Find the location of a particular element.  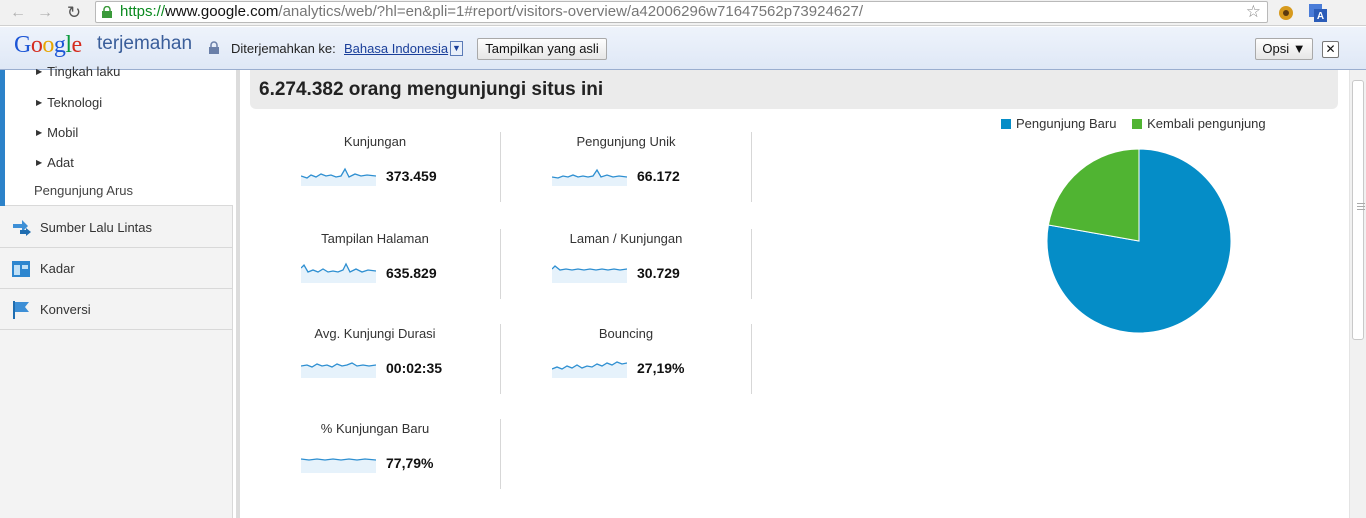

extension-gear-icon is located at coordinates (1286, 13).